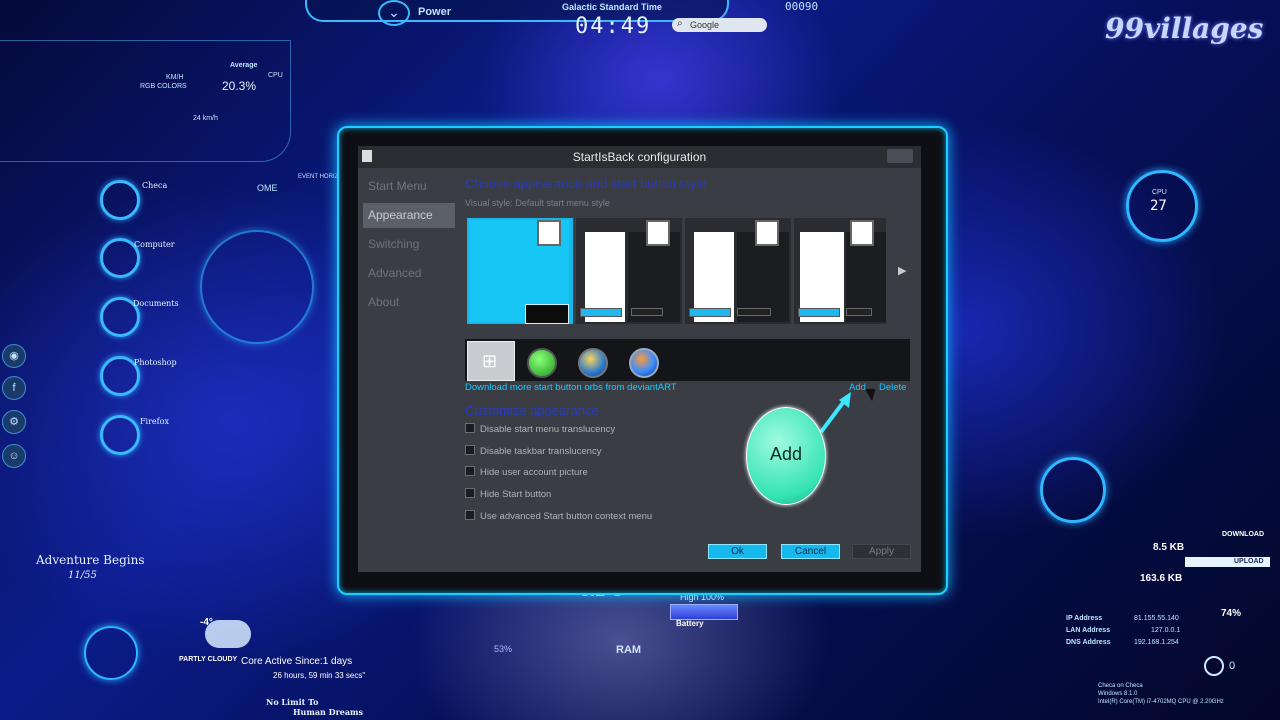 Image resolution: width=1280 pixels, height=720 pixels. What do you see at coordinates (206, 622) in the screenshot?
I see `weather-temp: -4°` at bounding box center [206, 622].